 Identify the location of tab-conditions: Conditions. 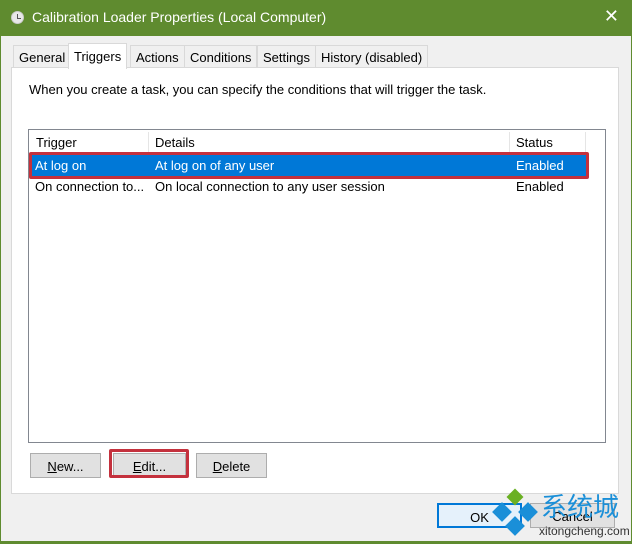
(221, 56).